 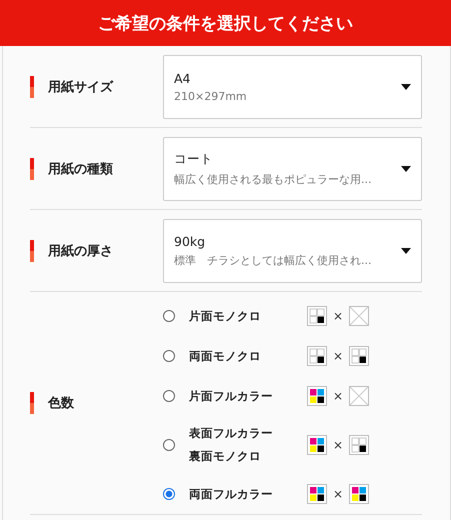 What do you see at coordinates (61, 403) in the screenshot?
I see `field-label: 色数` at bounding box center [61, 403].